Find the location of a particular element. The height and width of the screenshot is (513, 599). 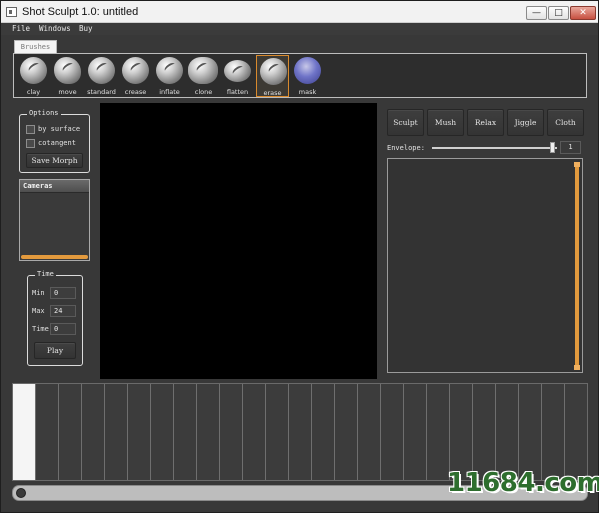

min-label: Min is located at coordinates (38, 293).